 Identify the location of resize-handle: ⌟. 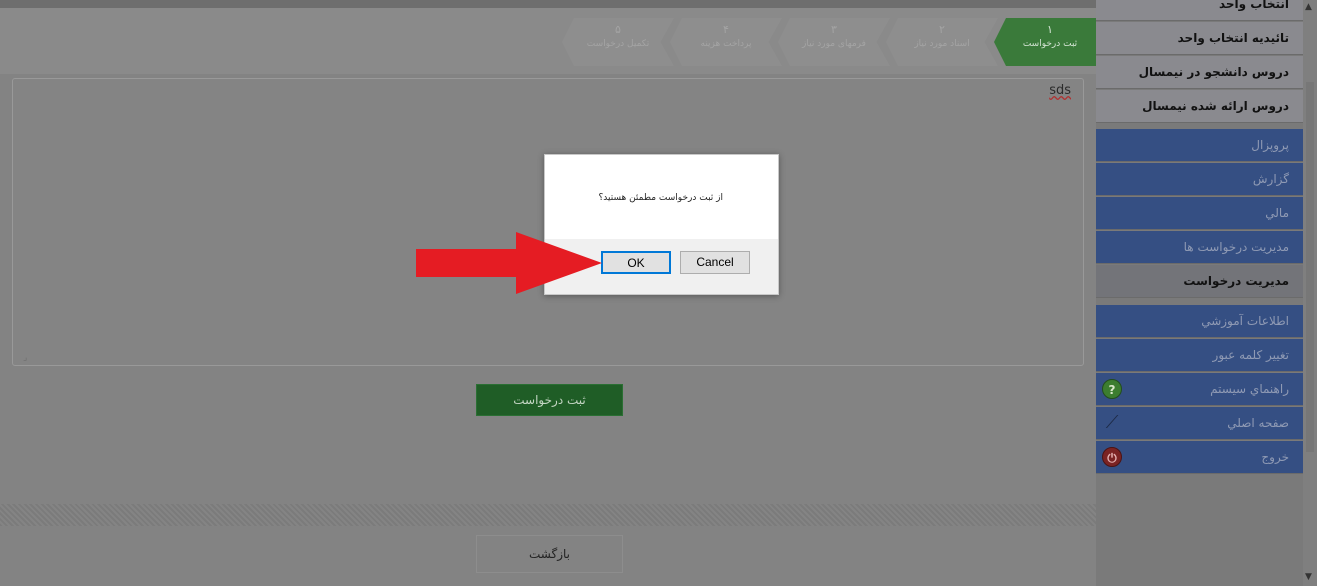
(25, 358).